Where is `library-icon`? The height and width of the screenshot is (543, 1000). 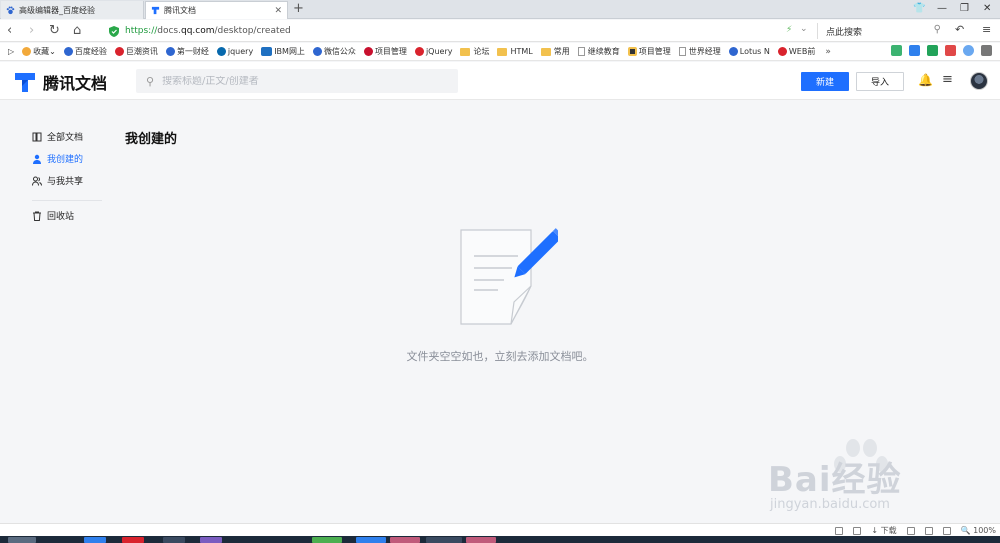 library-icon is located at coordinates (37, 136).